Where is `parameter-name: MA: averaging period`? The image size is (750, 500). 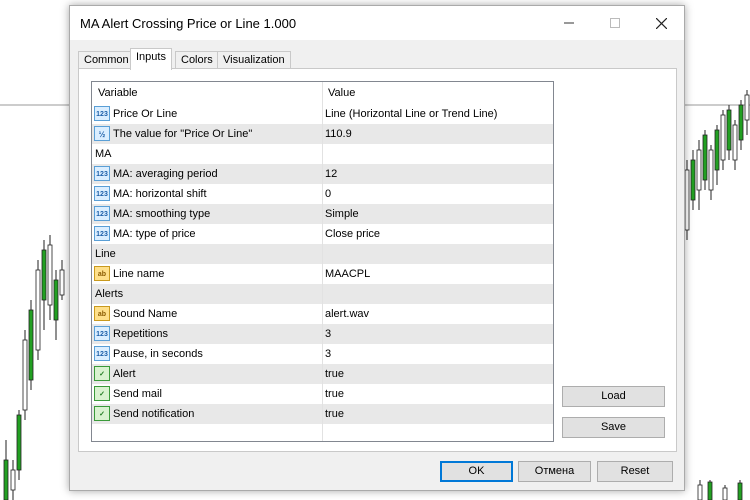
parameter-name: MA: averaging period is located at coordinates (165, 174).